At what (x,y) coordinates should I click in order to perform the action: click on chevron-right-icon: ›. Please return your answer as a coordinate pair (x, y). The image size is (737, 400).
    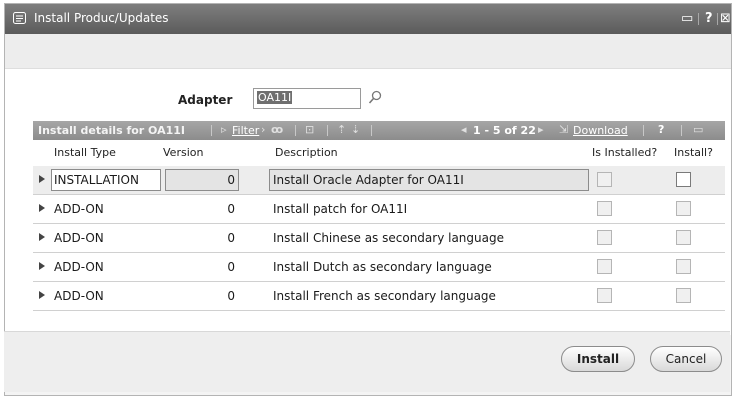
    Looking at the image, I should click on (263, 129).